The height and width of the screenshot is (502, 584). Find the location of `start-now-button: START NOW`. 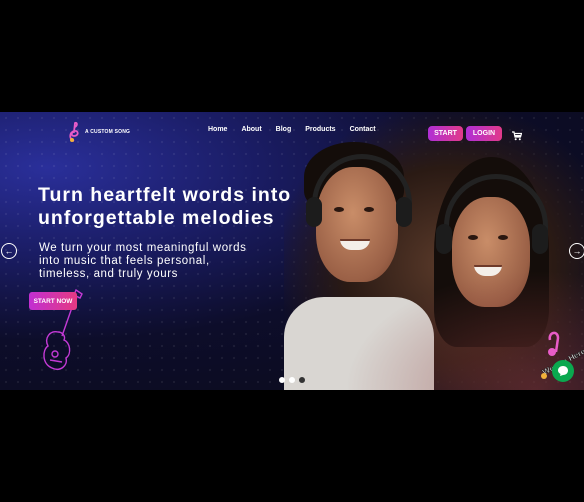

start-now-button: START NOW is located at coordinates (53, 301).